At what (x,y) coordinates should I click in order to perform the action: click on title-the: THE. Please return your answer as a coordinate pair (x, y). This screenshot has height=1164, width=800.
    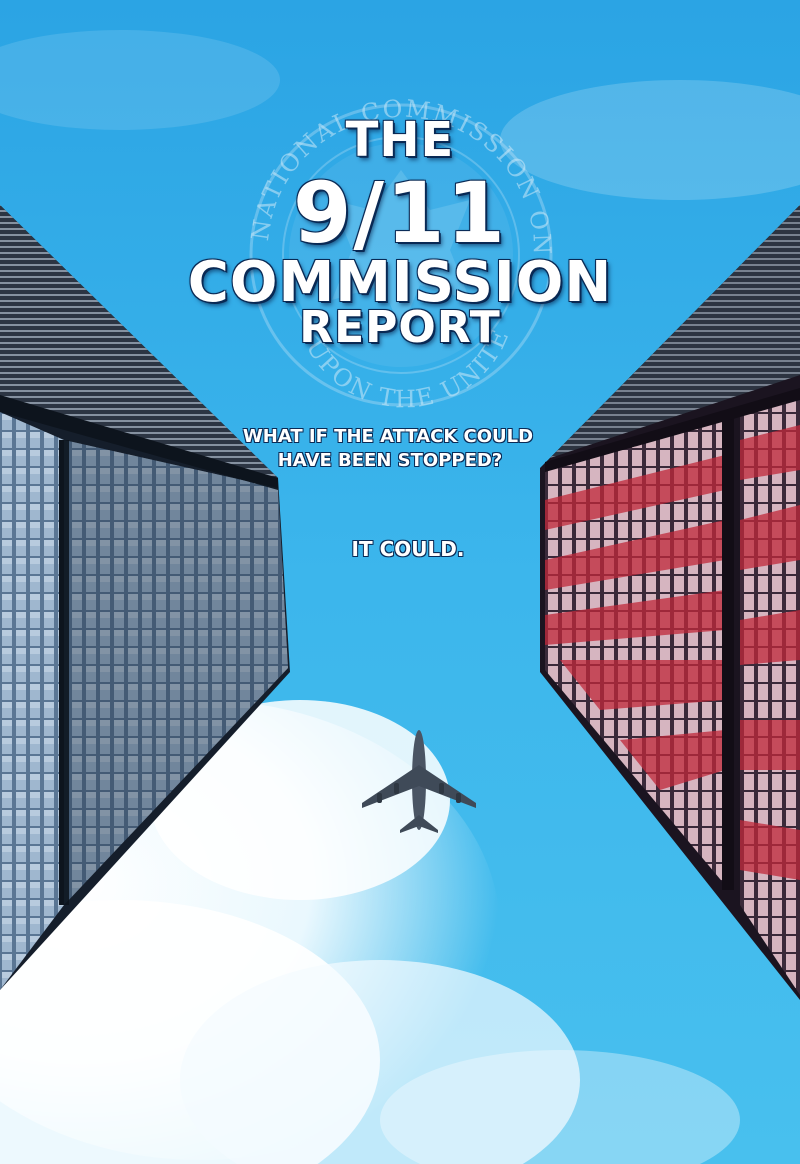
    Looking at the image, I should click on (400, 140).